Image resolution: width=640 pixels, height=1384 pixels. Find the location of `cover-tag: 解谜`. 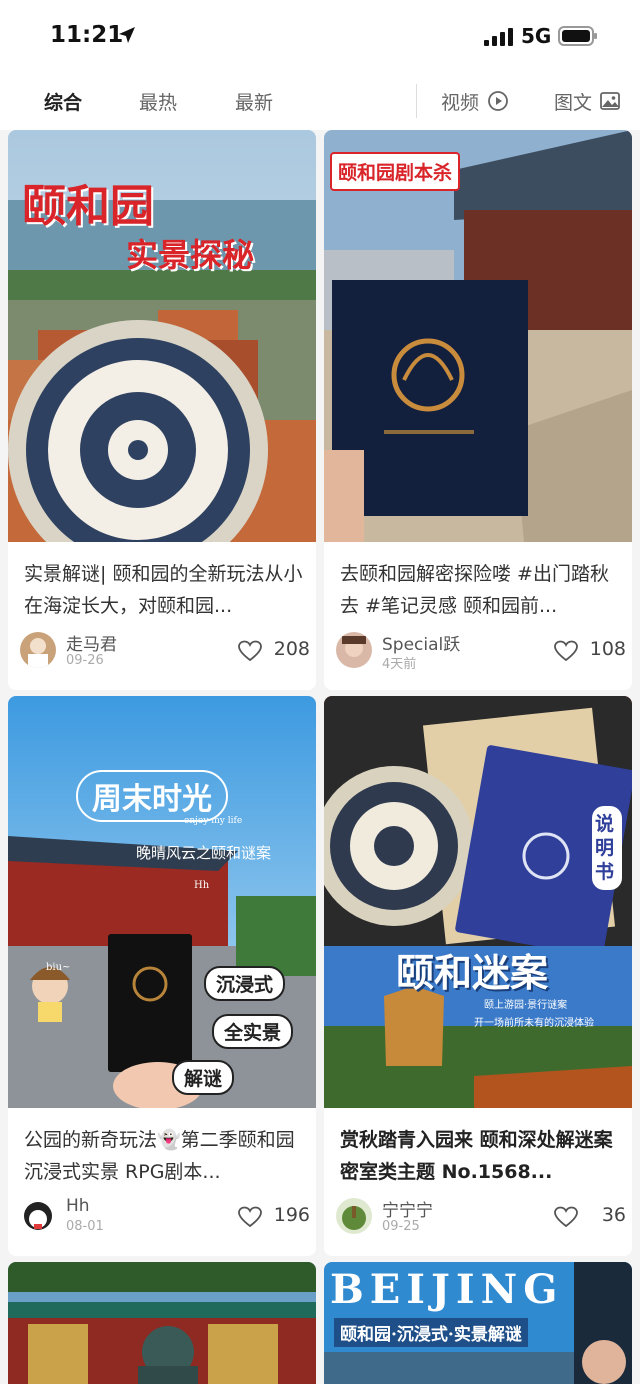

cover-tag: 解谜 is located at coordinates (203, 1077).